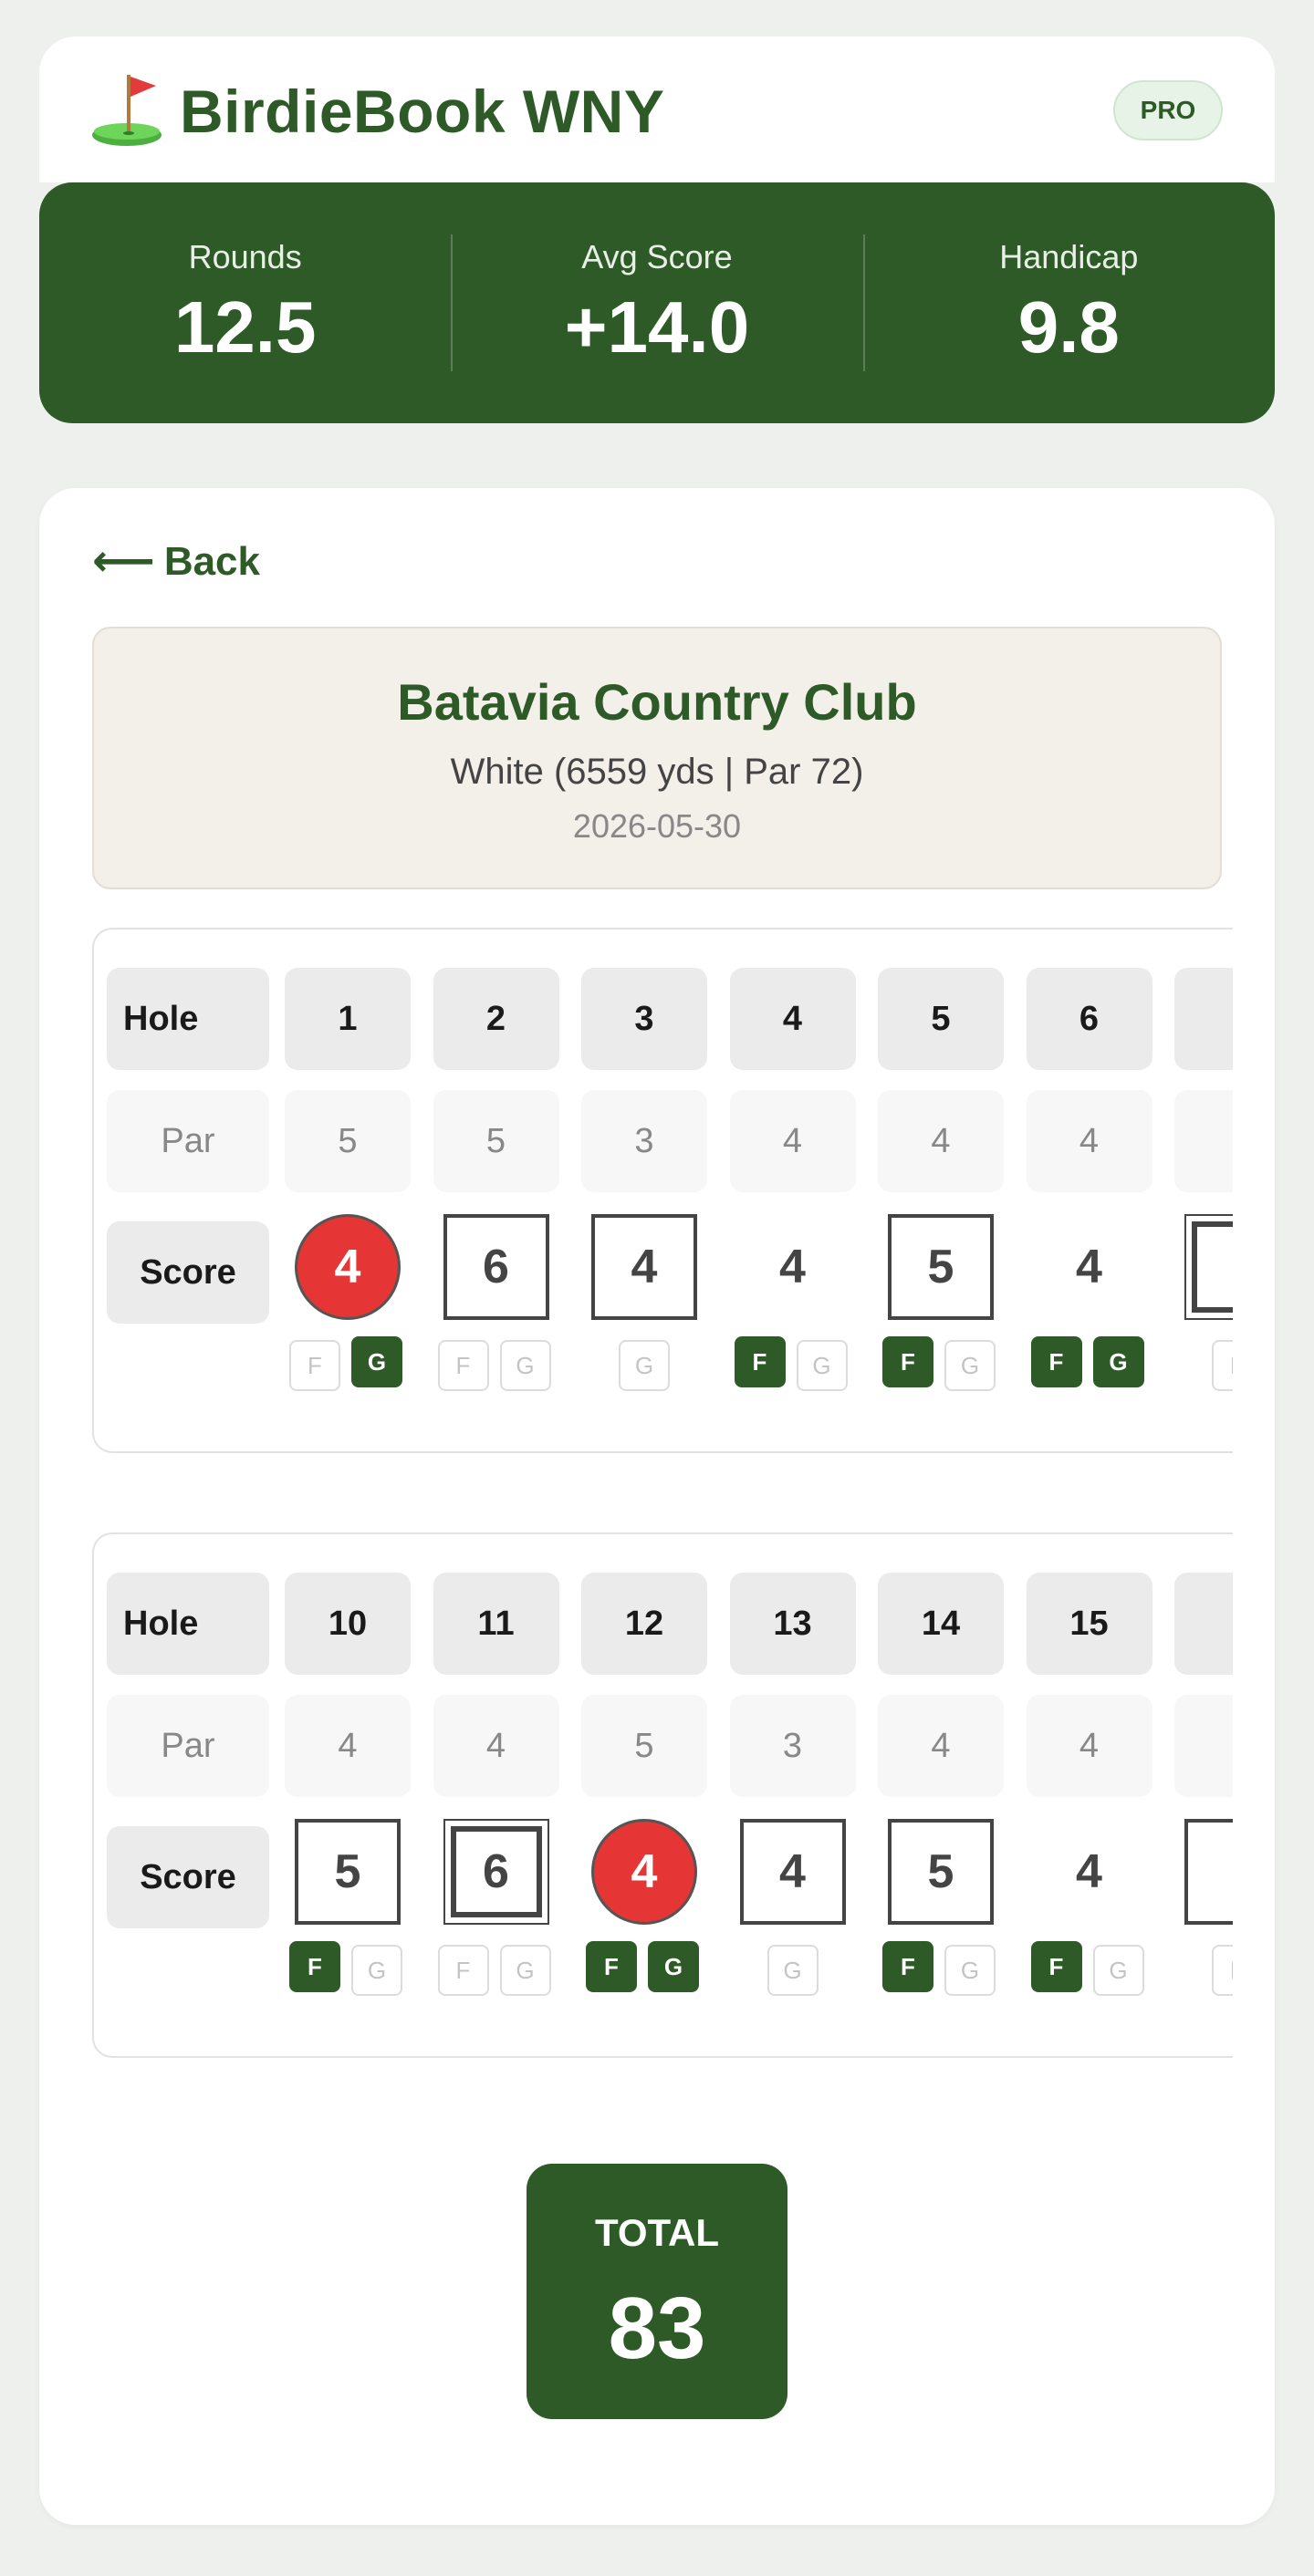 This screenshot has height=2576, width=1314. I want to click on stat-value: 12.5, so click(245, 327).